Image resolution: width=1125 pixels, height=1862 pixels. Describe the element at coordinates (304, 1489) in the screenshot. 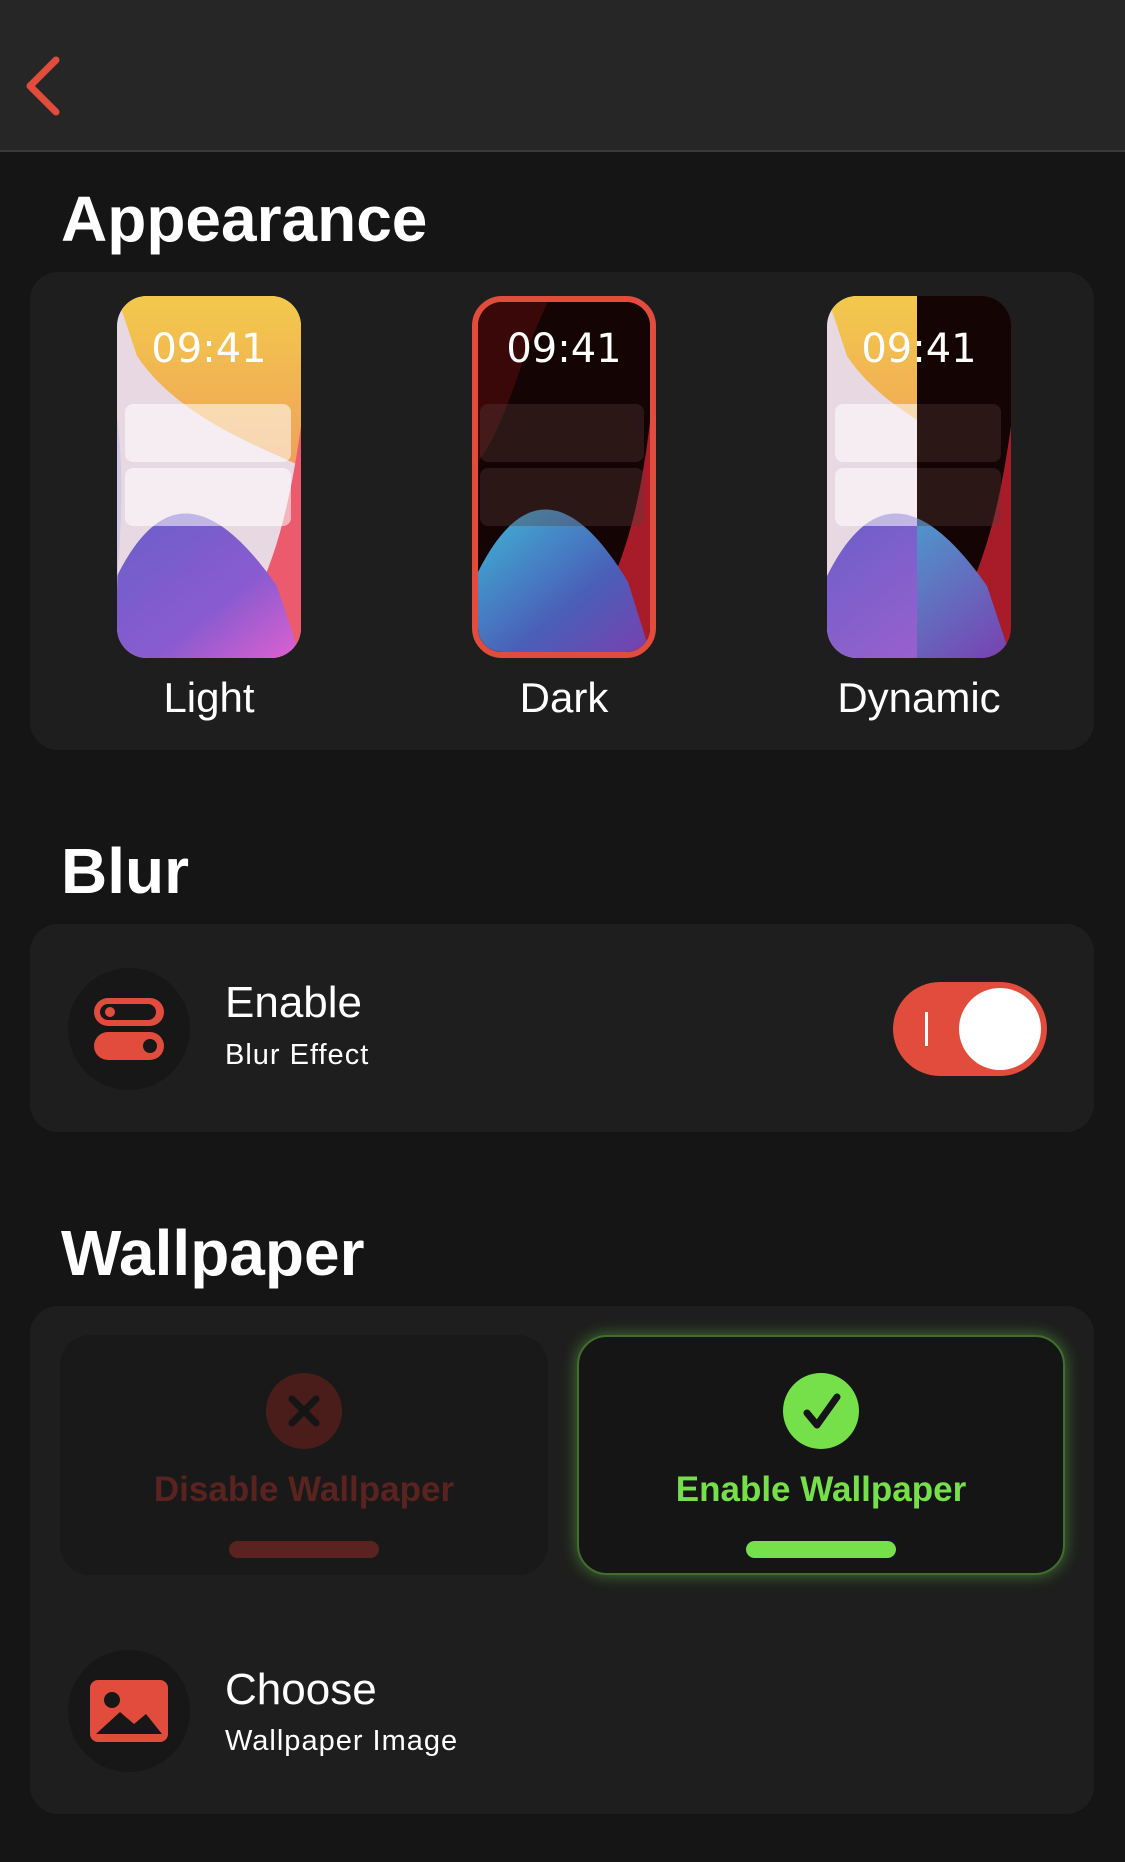

I see `disable-wallpaper-label: Disable Wallpaper` at that location.